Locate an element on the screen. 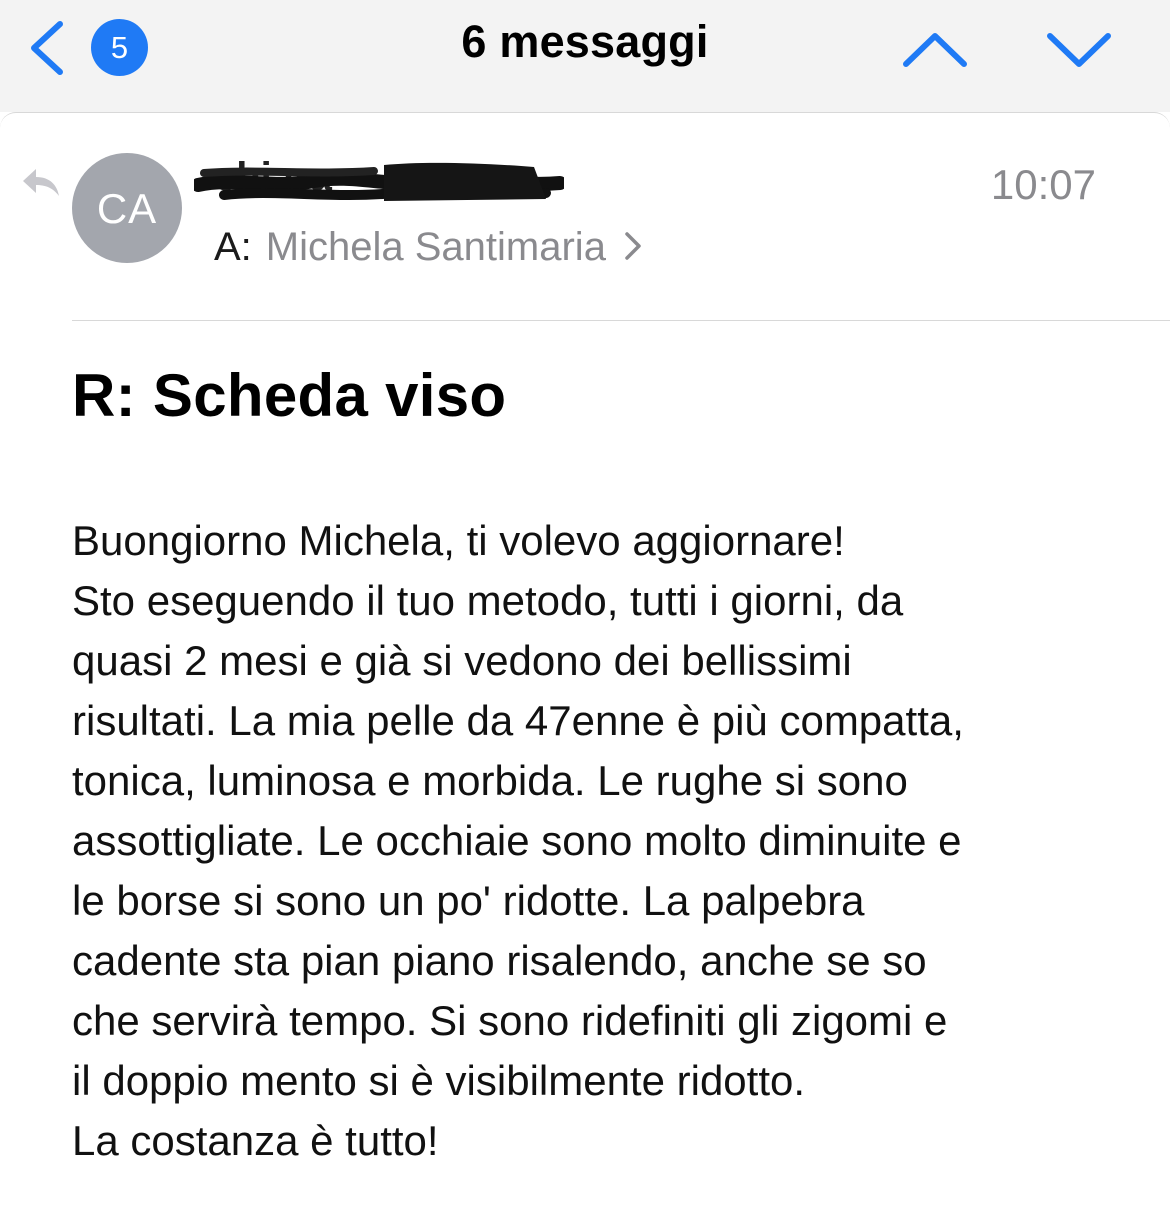 The image size is (1170, 1209). reply-arrow-icon is located at coordinates (41, 182).